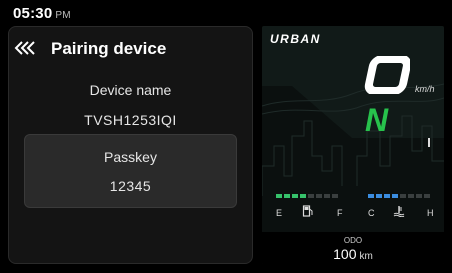 Image resolution: width=452 pixels, height=273 pixels. What do you see at coordinates (25, 48) in the screenshot?
I see `back-chevrons-icon` at bounding box center [25, 48].